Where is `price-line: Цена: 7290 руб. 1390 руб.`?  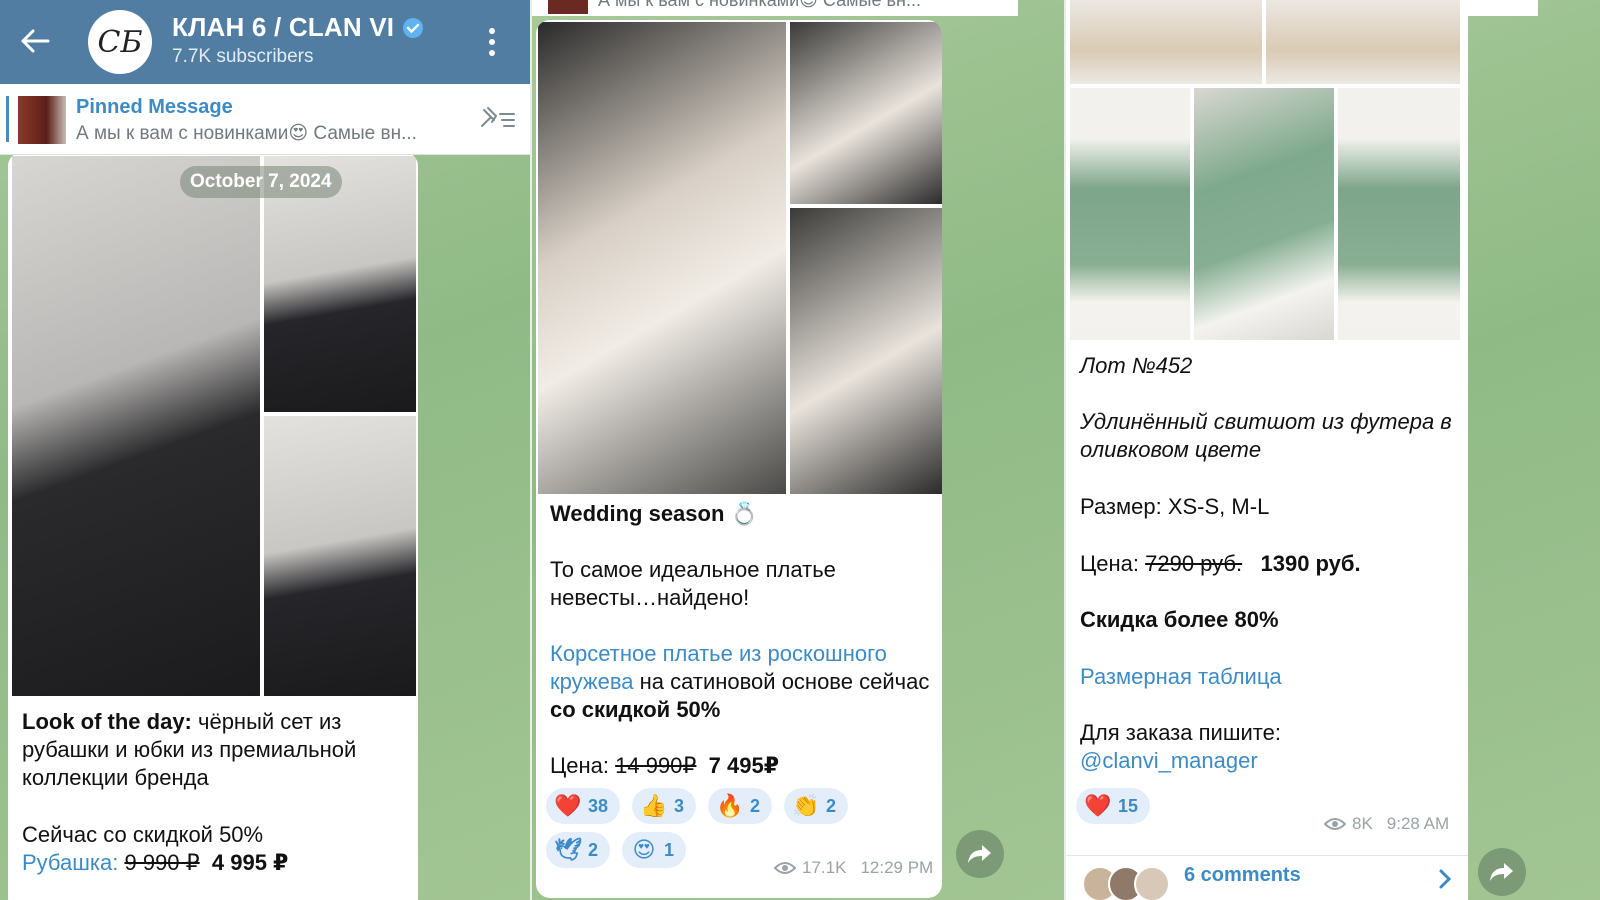 price-line: Цена: 7290 руб. 1390 руб. is located at coordinates (1220, 564).